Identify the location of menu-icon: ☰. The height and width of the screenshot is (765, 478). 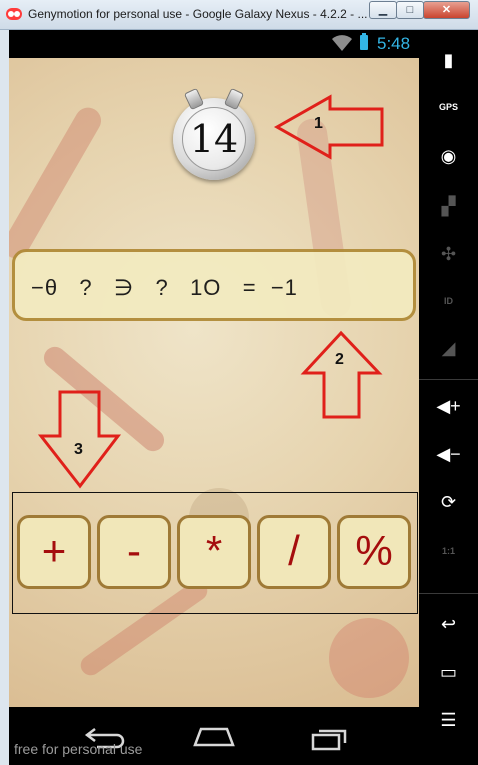
(448, 720).